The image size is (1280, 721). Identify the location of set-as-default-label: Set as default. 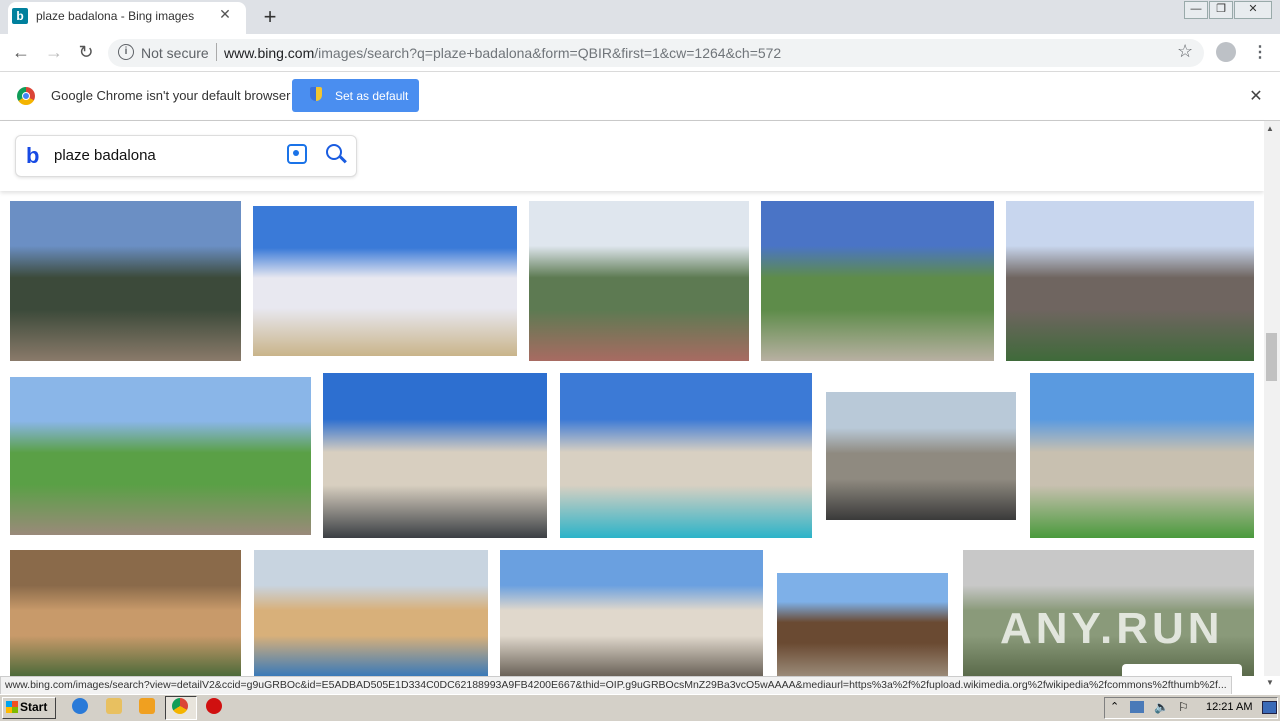
(372, 96).